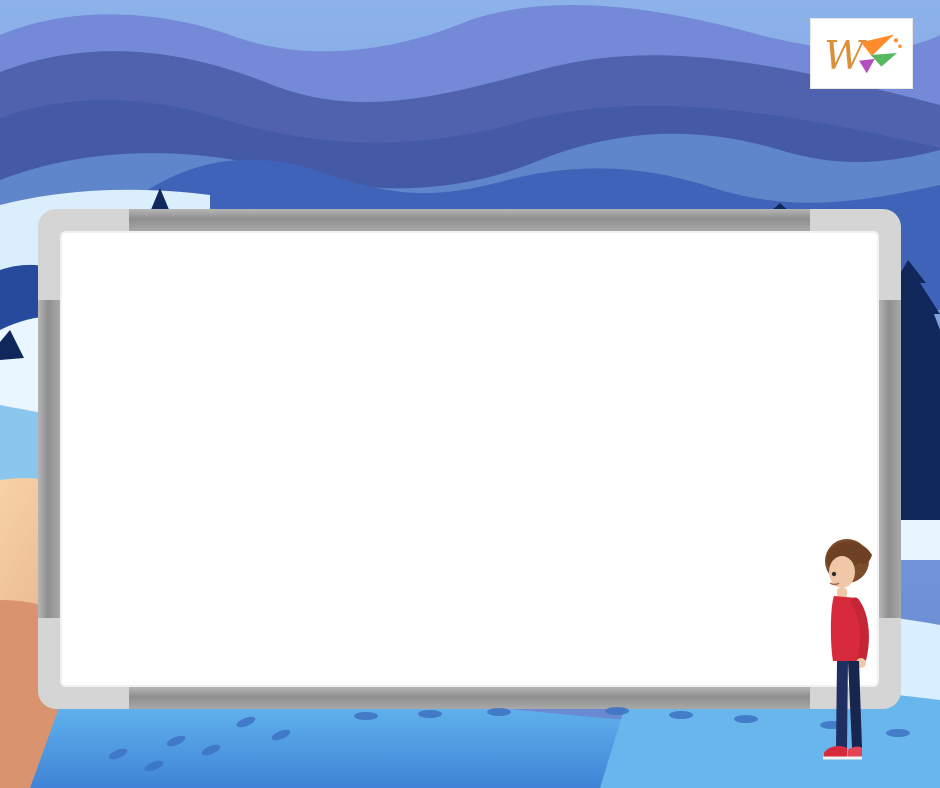  I want to click on board-frame-left, so click(49, 459).